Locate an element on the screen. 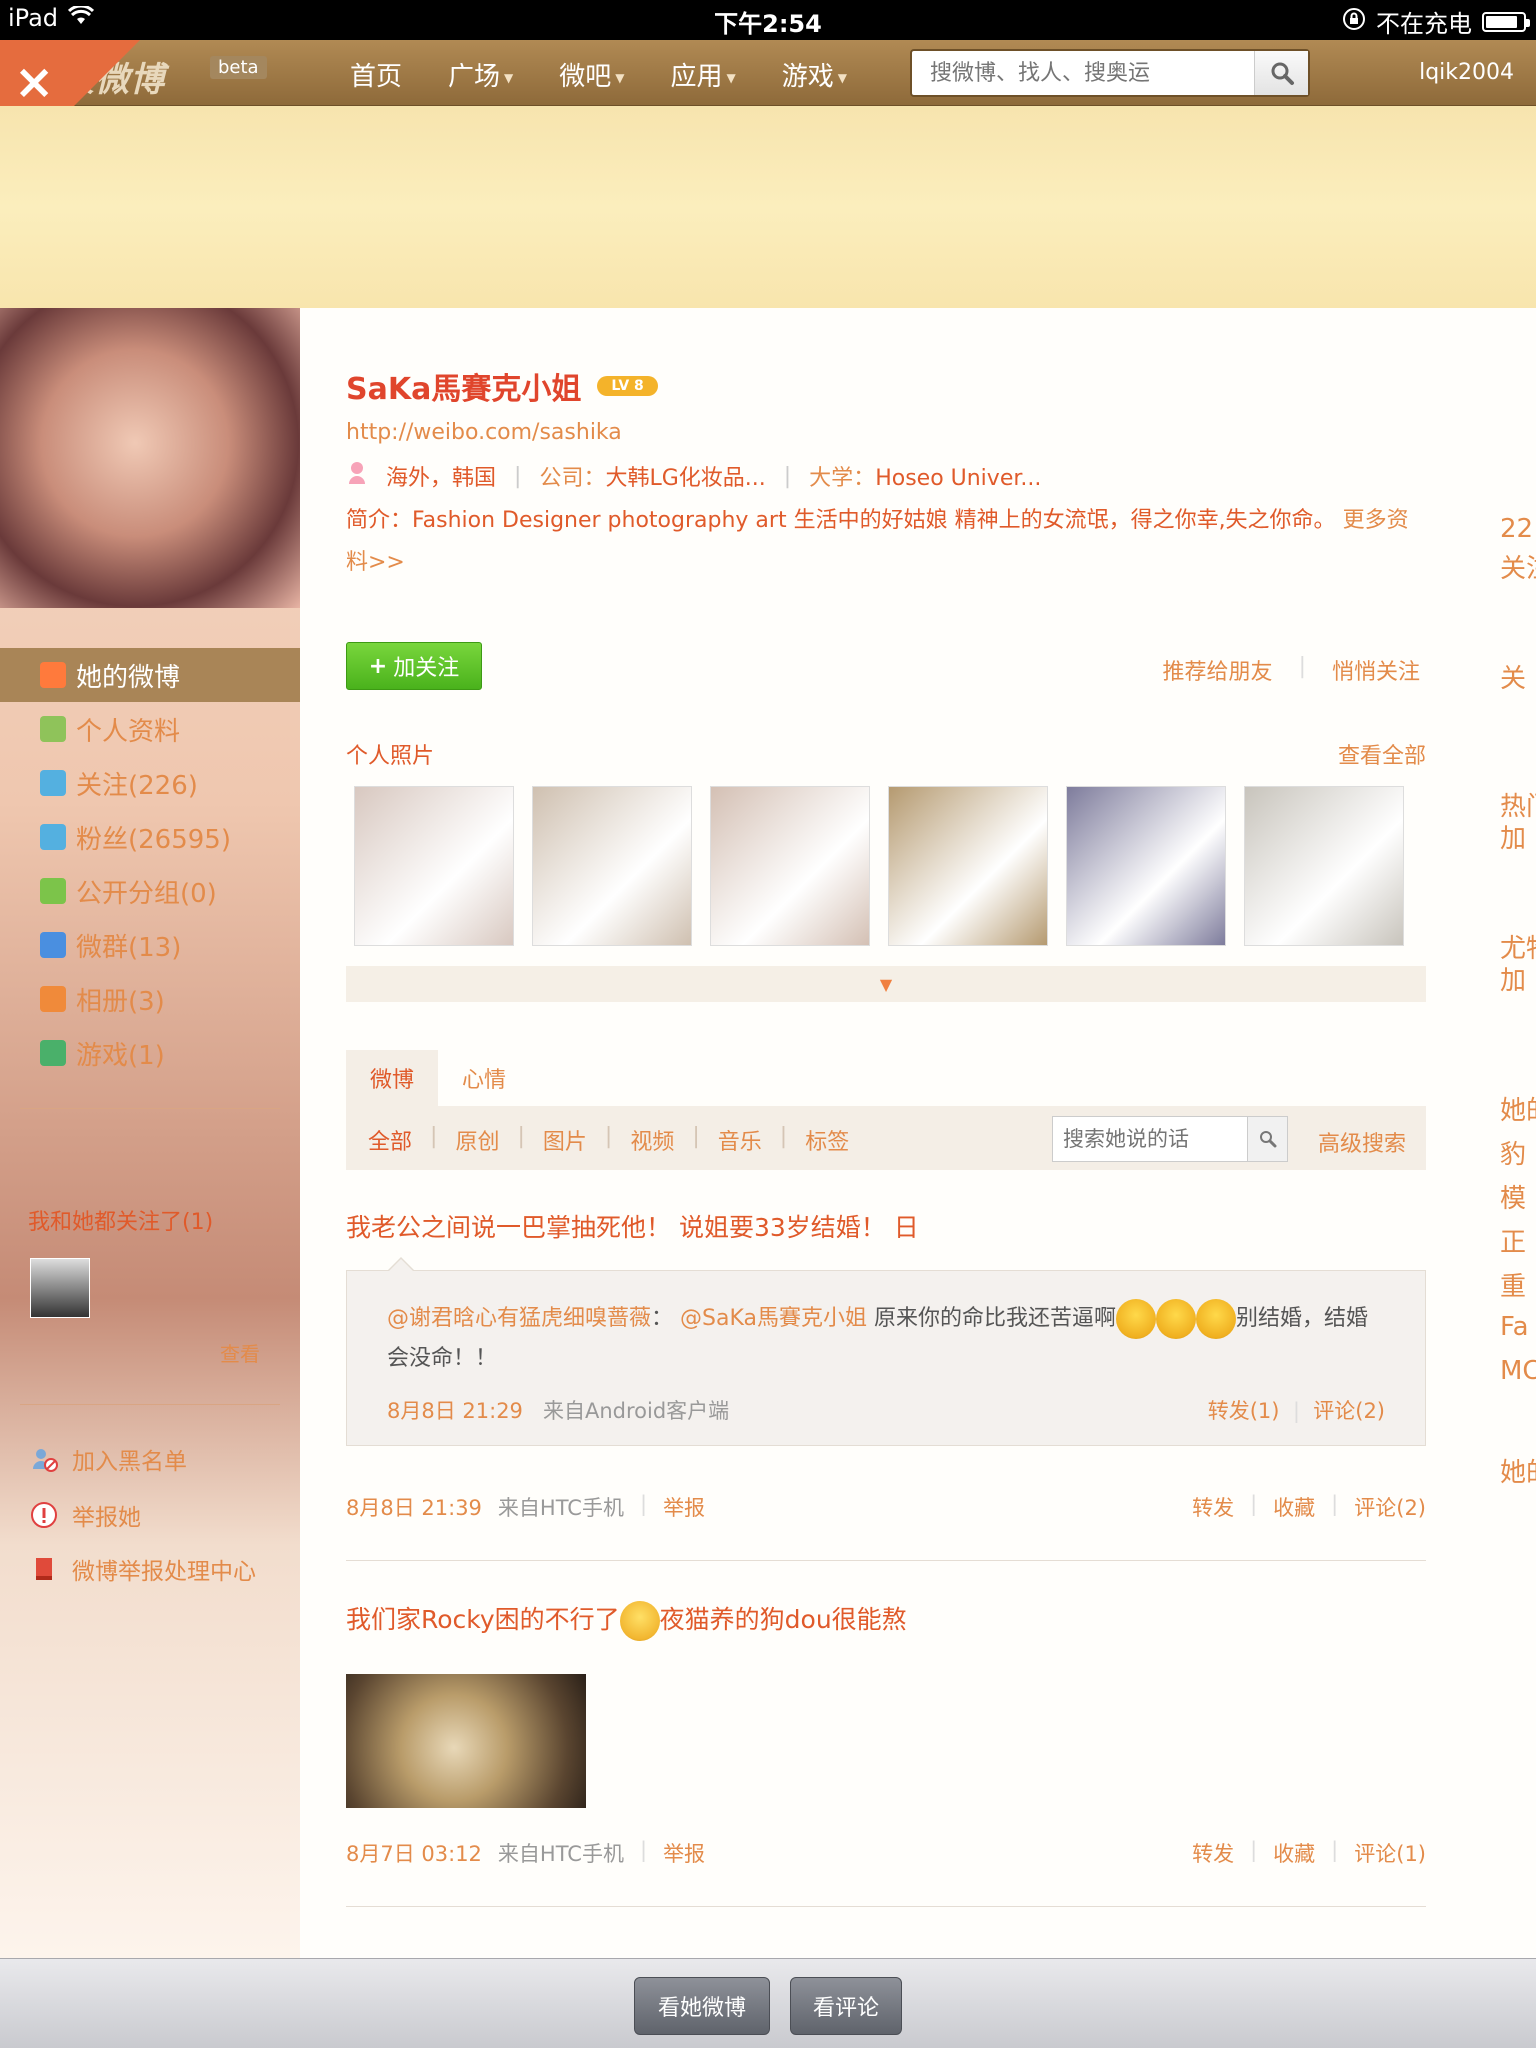 The image size is (1536, 2048). repost-forward: 转发(1) is located at coordinates (1244, 1411).